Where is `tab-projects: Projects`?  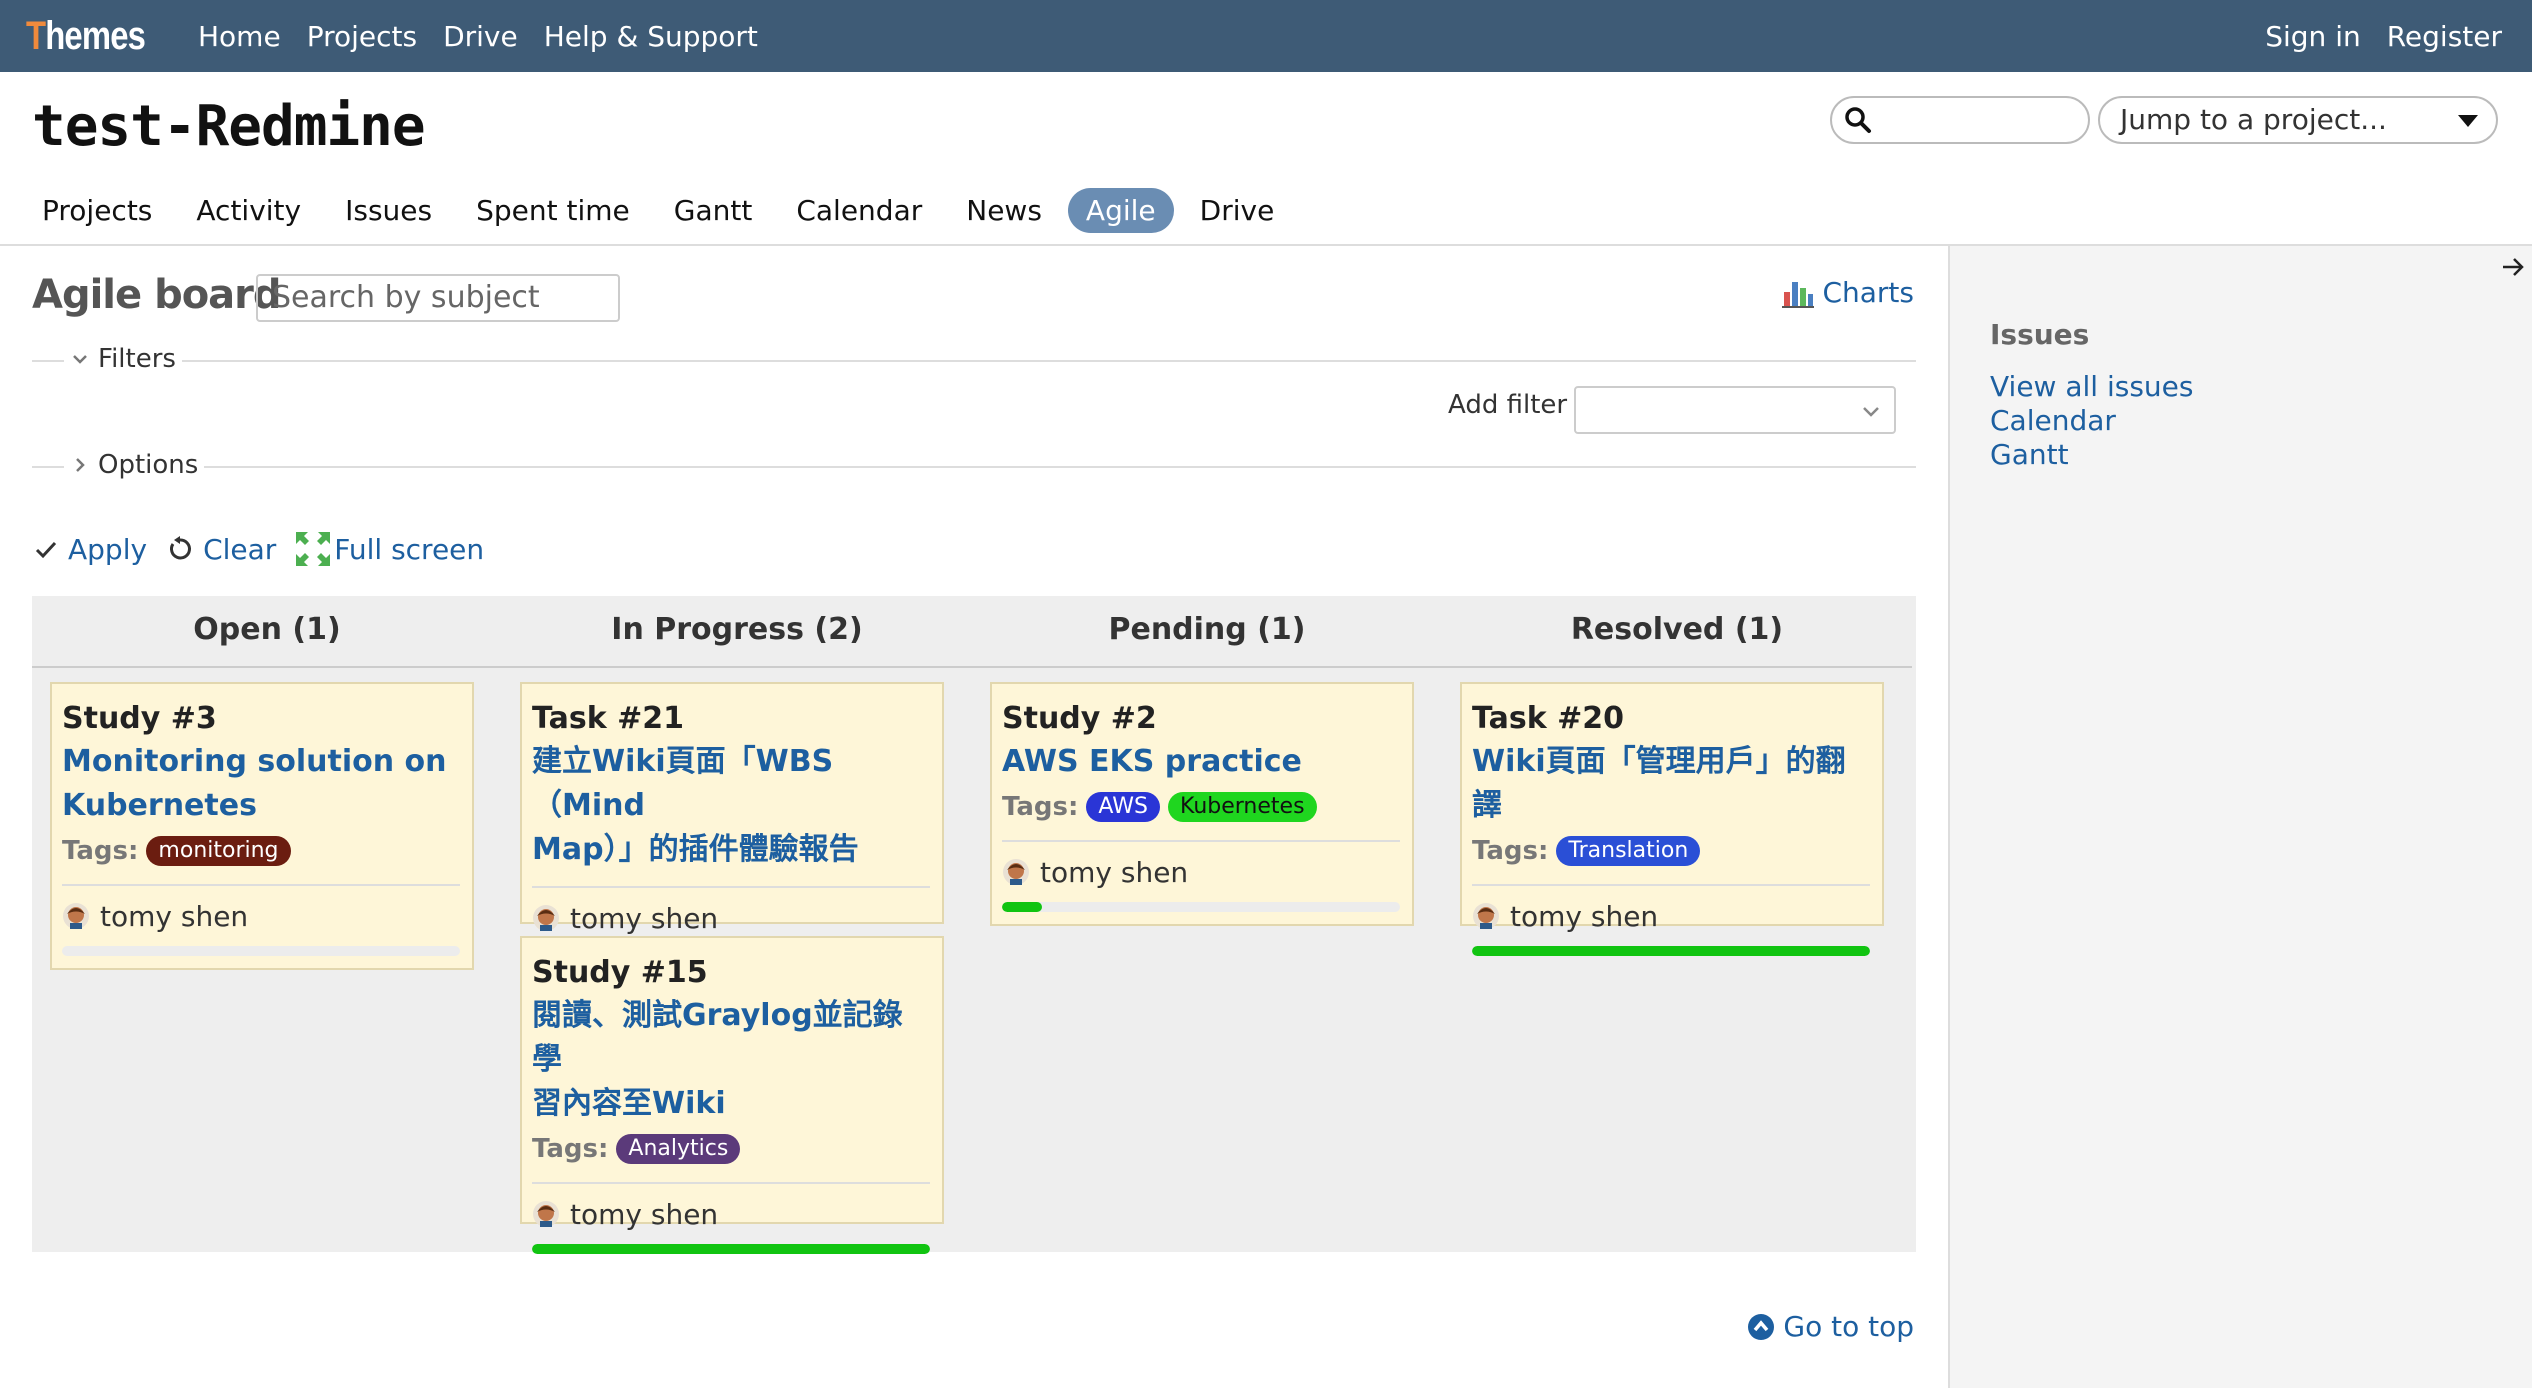
tab-projects: Projects is located at coordinates (97, 210).